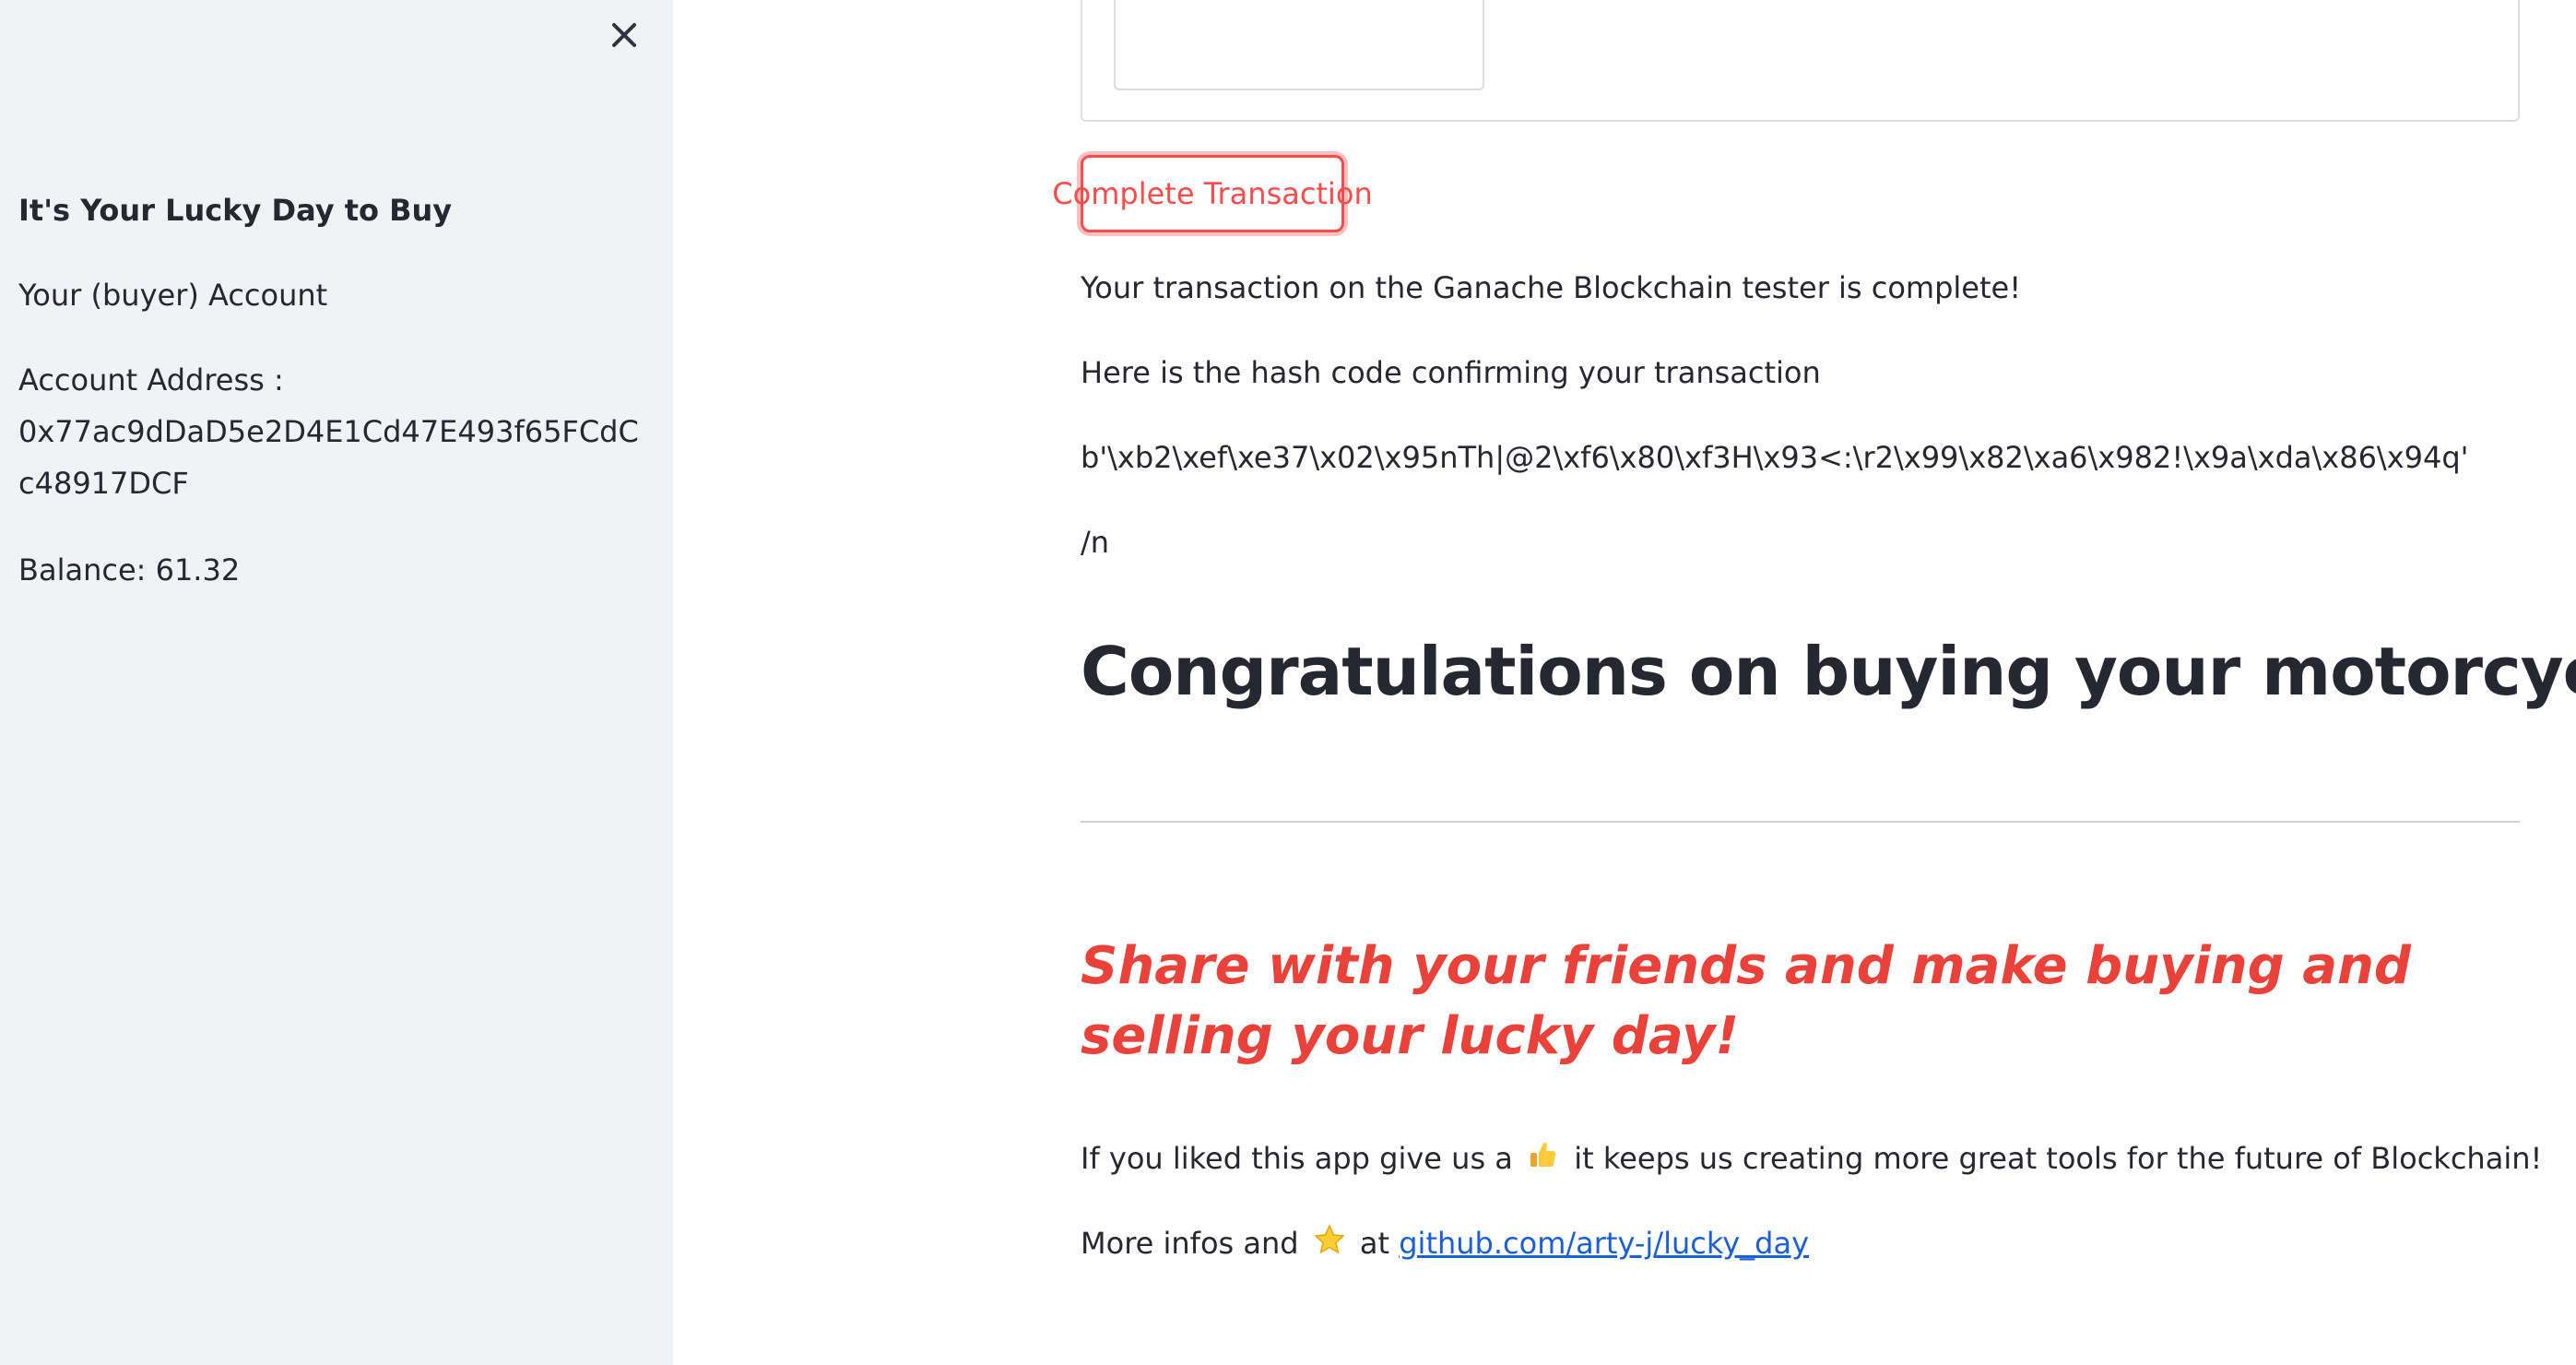 Image resolution: width=2576 pixels, height=1365 pixels. Describe the element at coordinates (1543, 1160) in the screenshot. I see `thumbs-up-icon` at that location.